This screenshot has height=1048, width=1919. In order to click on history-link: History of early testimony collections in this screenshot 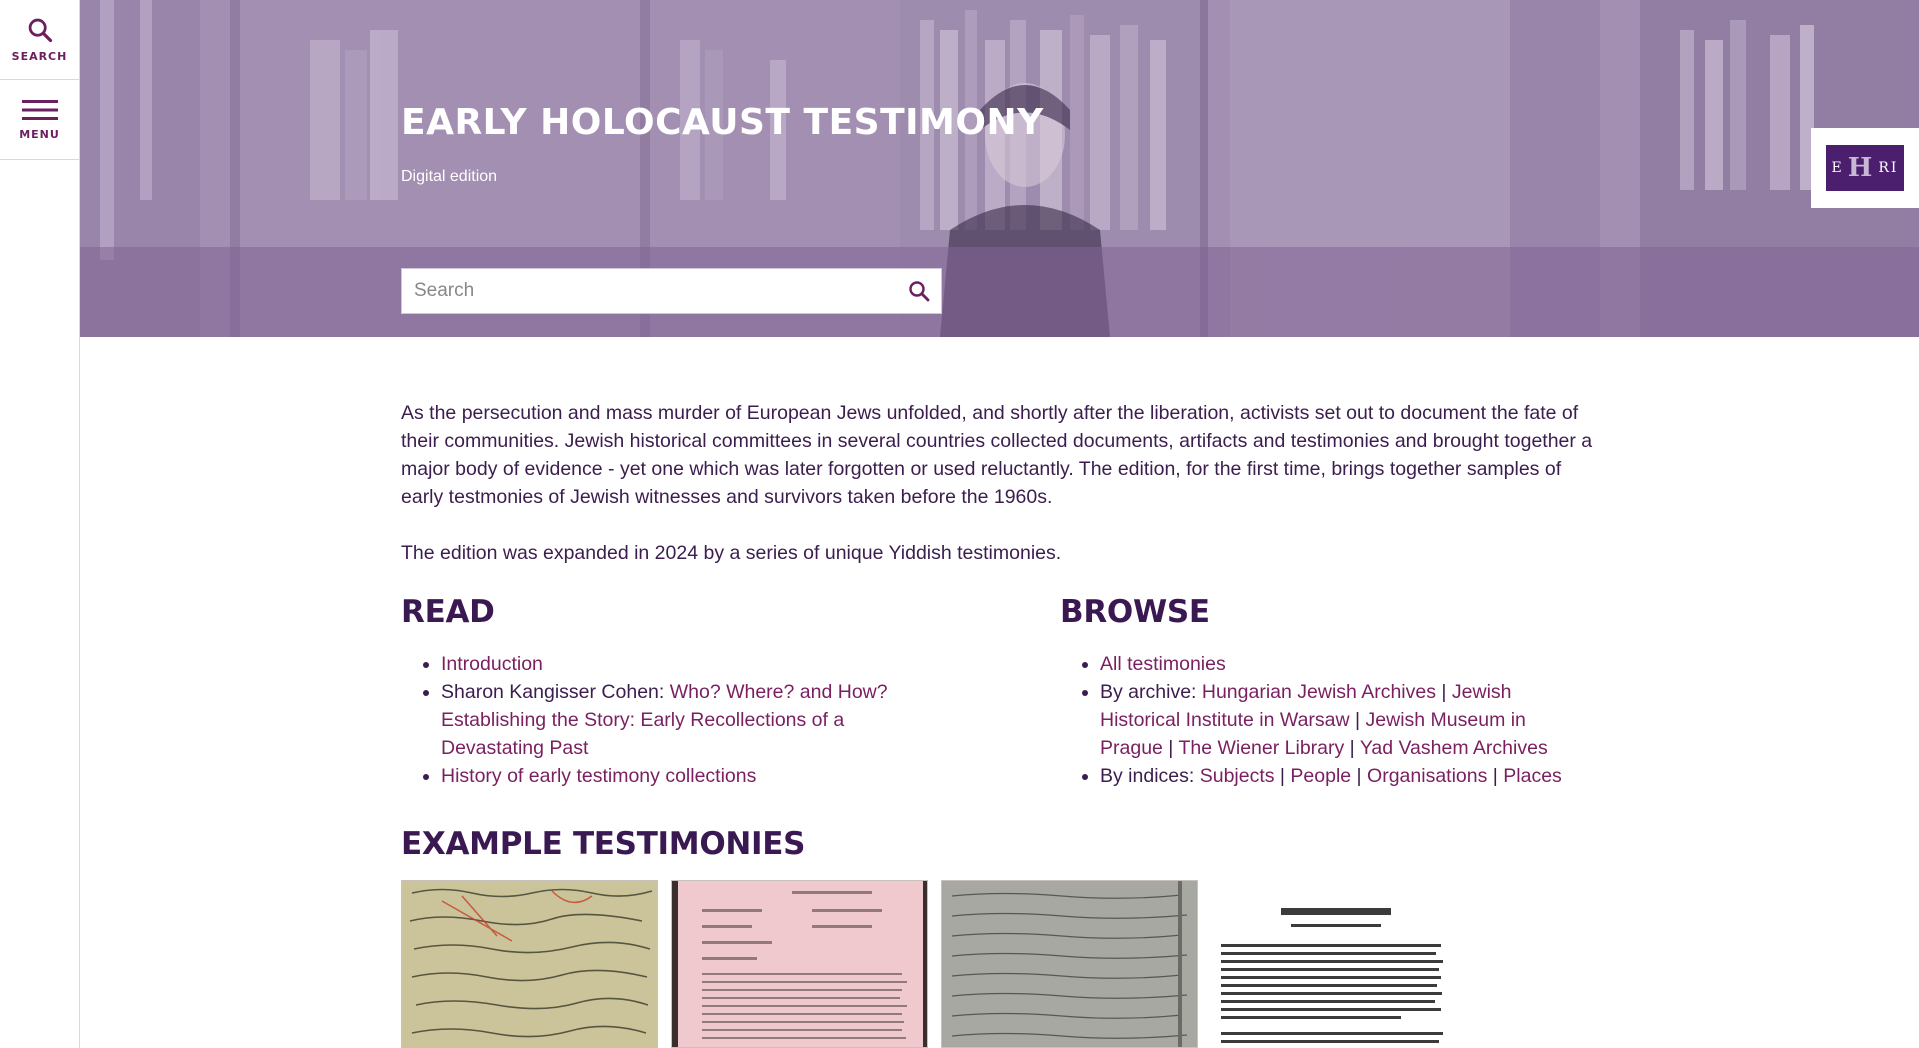, I will do `click(598, 776)`.